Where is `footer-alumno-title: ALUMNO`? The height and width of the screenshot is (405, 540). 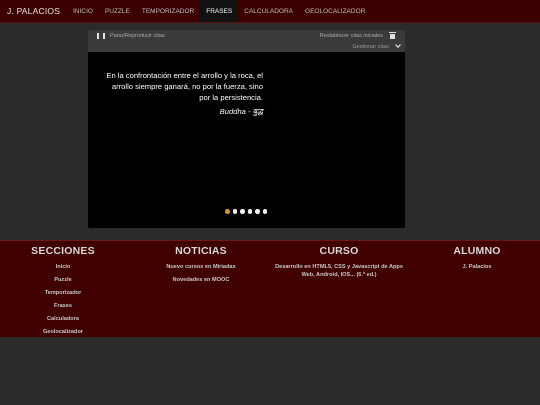 footer-alumno-title: ALUMNO is located at coordinates (477, 251).